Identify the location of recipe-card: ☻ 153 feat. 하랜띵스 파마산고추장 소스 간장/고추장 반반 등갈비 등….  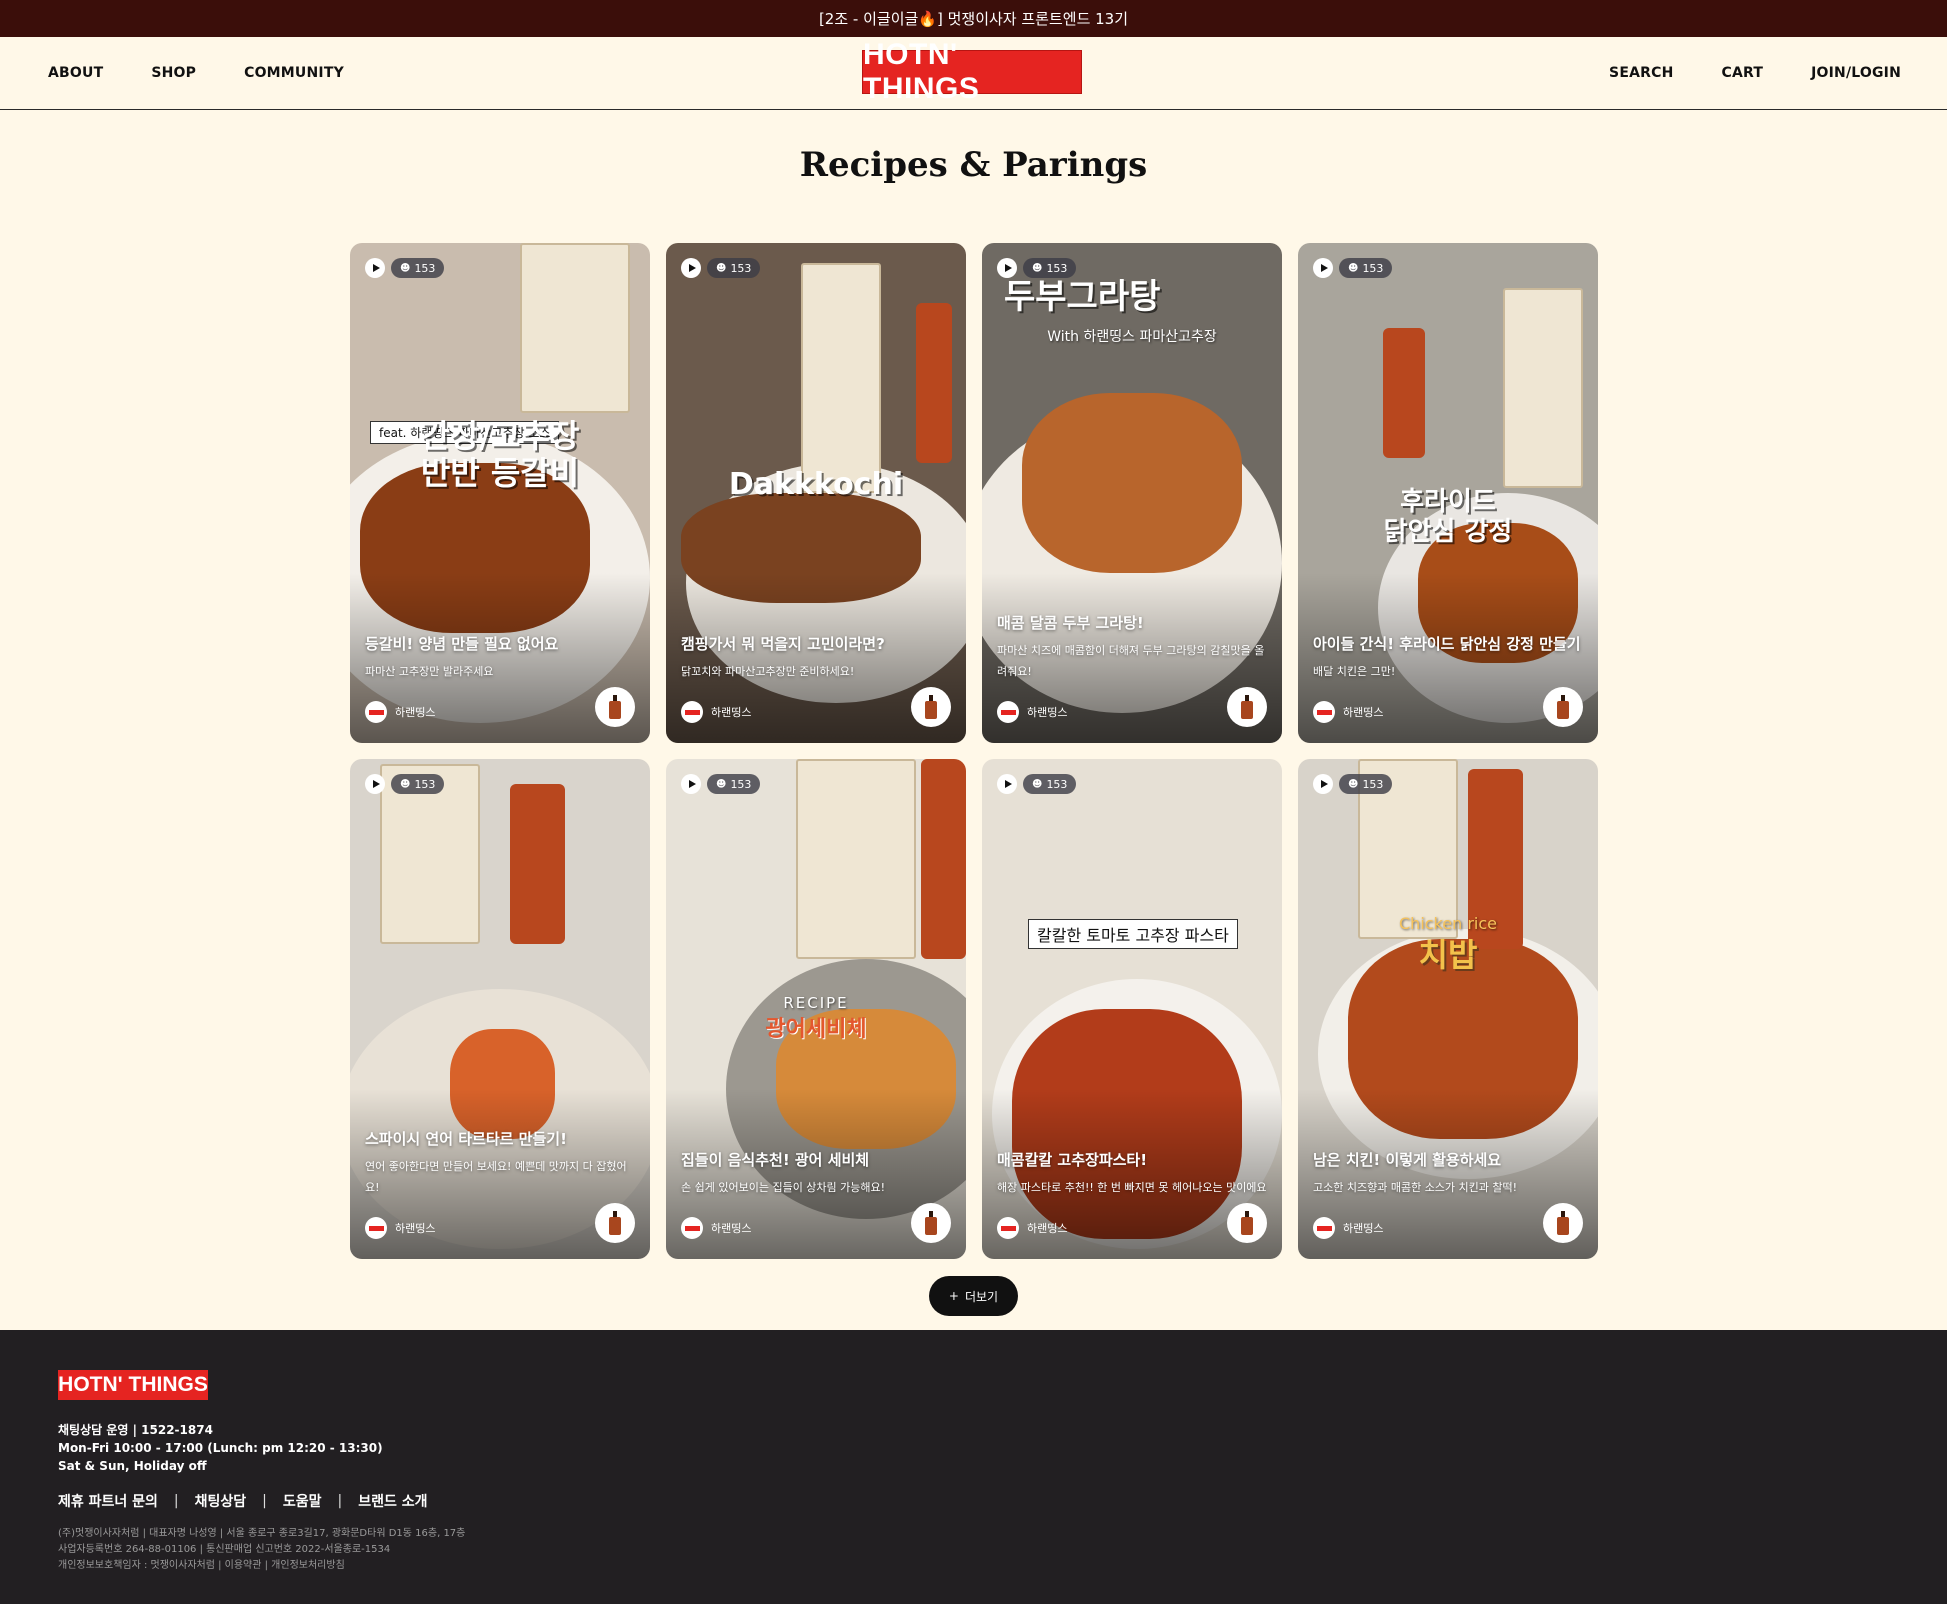
(500, 493).